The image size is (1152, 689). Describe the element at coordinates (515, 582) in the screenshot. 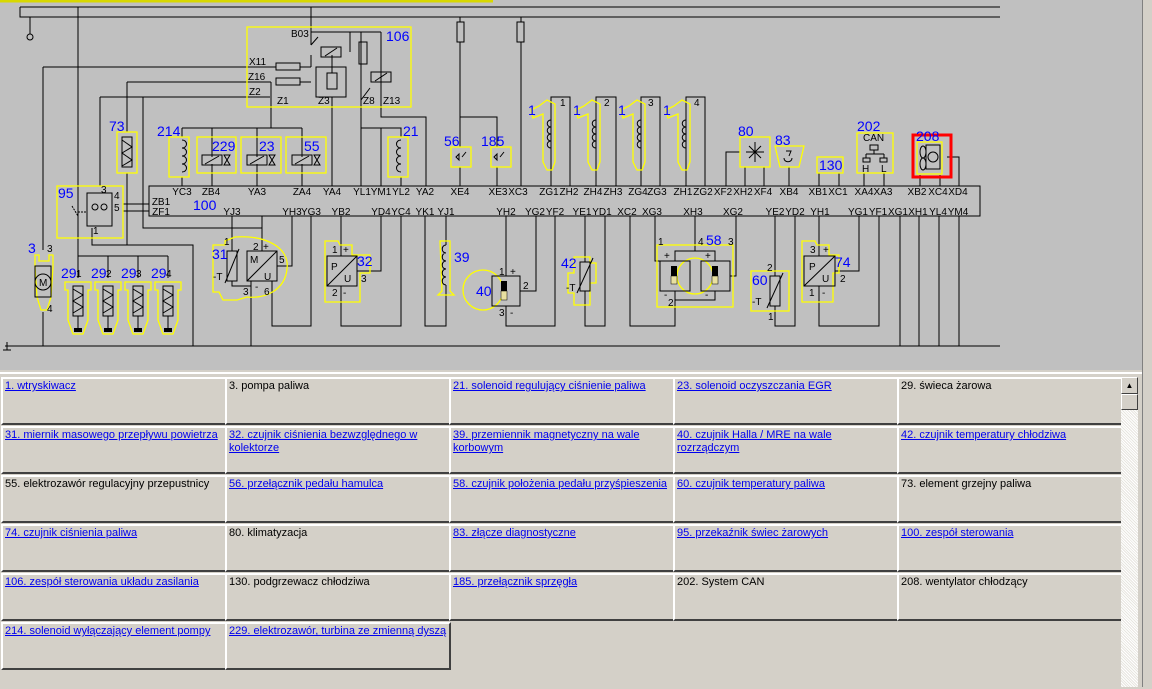

I see `legend-link: 185. przełącznik sprzęgła` at that location.